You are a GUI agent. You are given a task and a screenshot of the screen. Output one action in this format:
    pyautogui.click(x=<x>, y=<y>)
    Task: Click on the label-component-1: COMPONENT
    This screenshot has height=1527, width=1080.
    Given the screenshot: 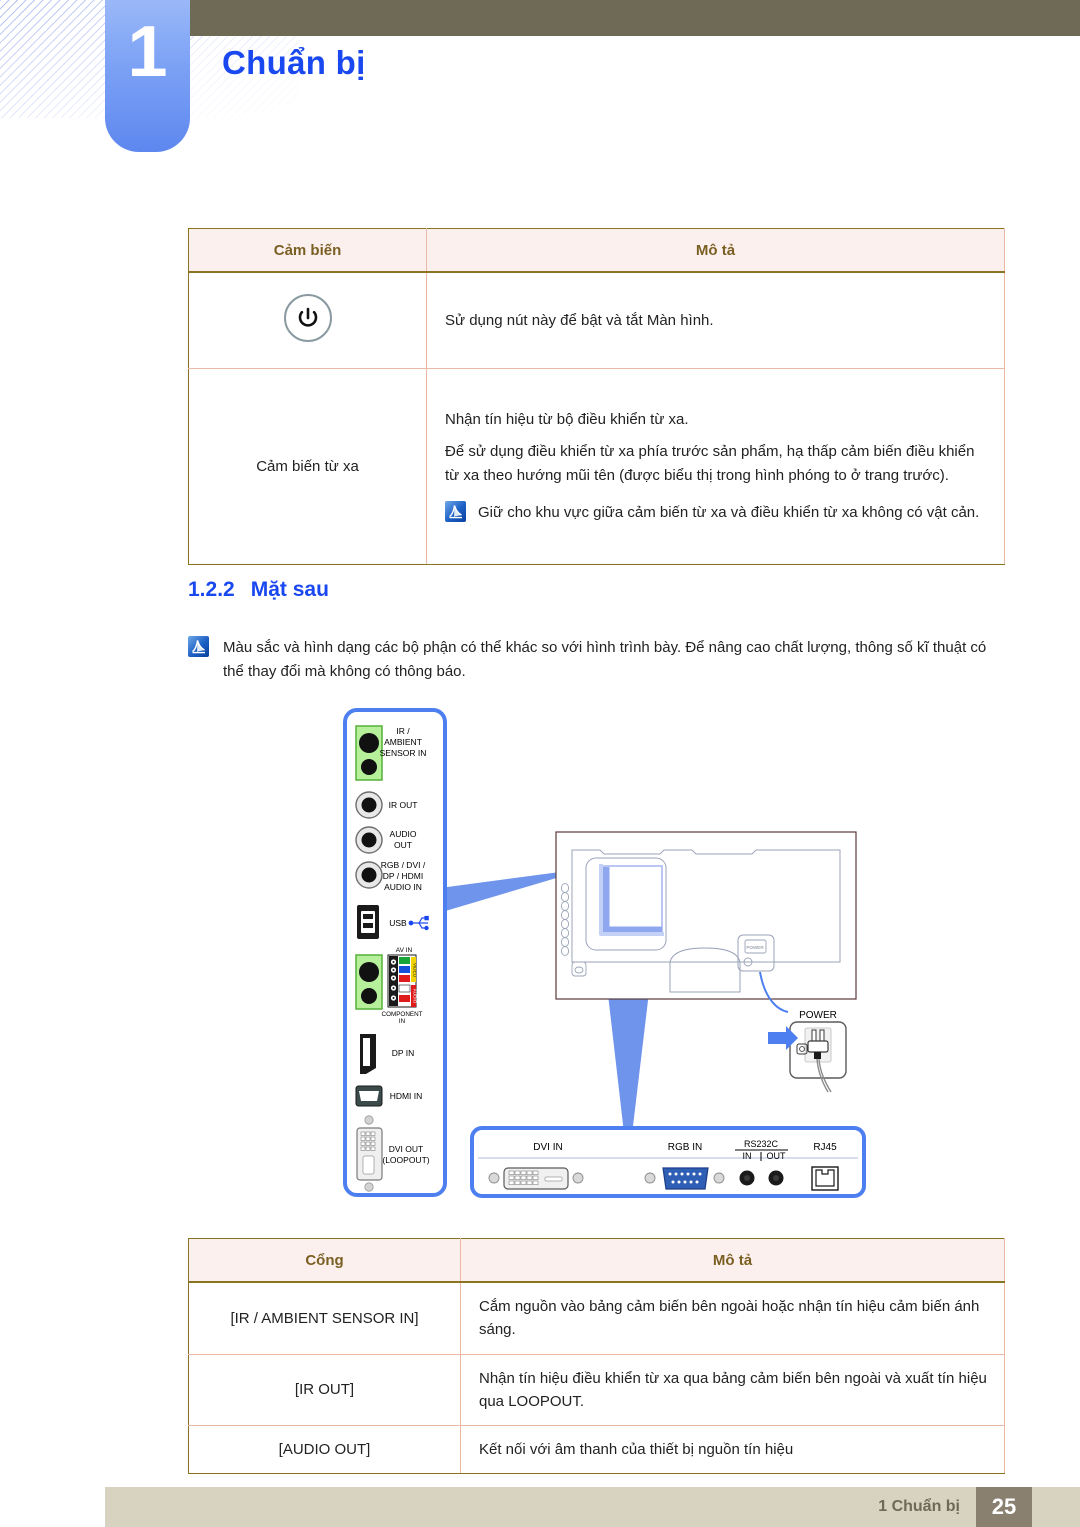 What is the action you would take?
    pyautogui.click(x=402, y=1014)
    